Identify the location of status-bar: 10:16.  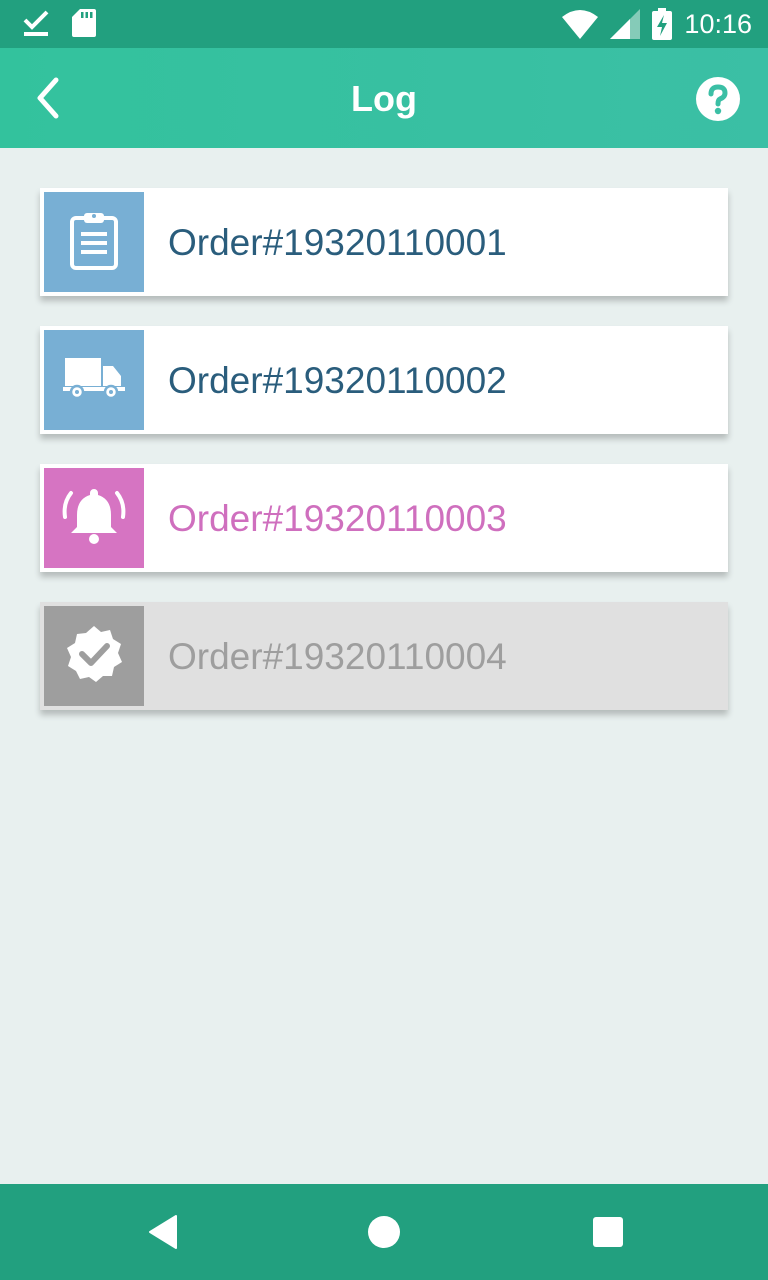
(384, 24).